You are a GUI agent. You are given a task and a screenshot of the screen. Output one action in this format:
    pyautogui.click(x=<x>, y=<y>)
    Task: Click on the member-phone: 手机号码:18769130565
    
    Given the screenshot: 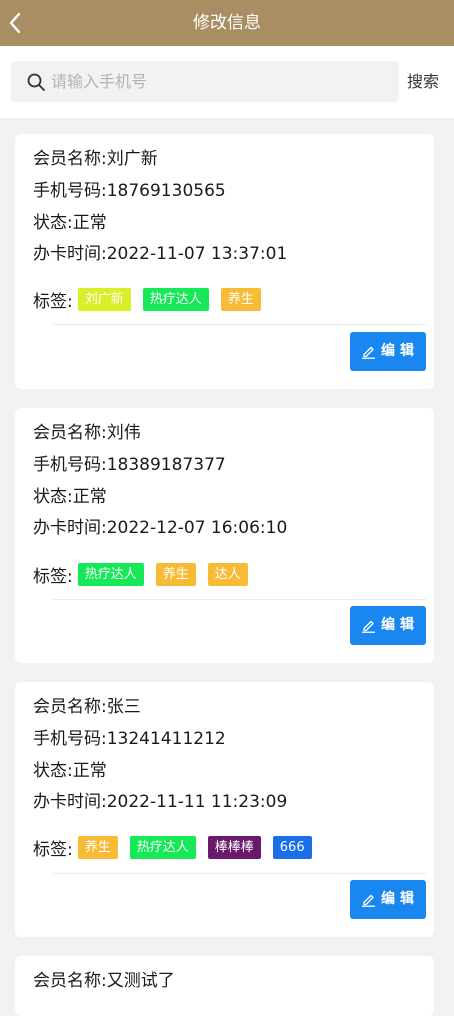 What is the action you would take?
    pyautogui.click(x=129, y=191)
    